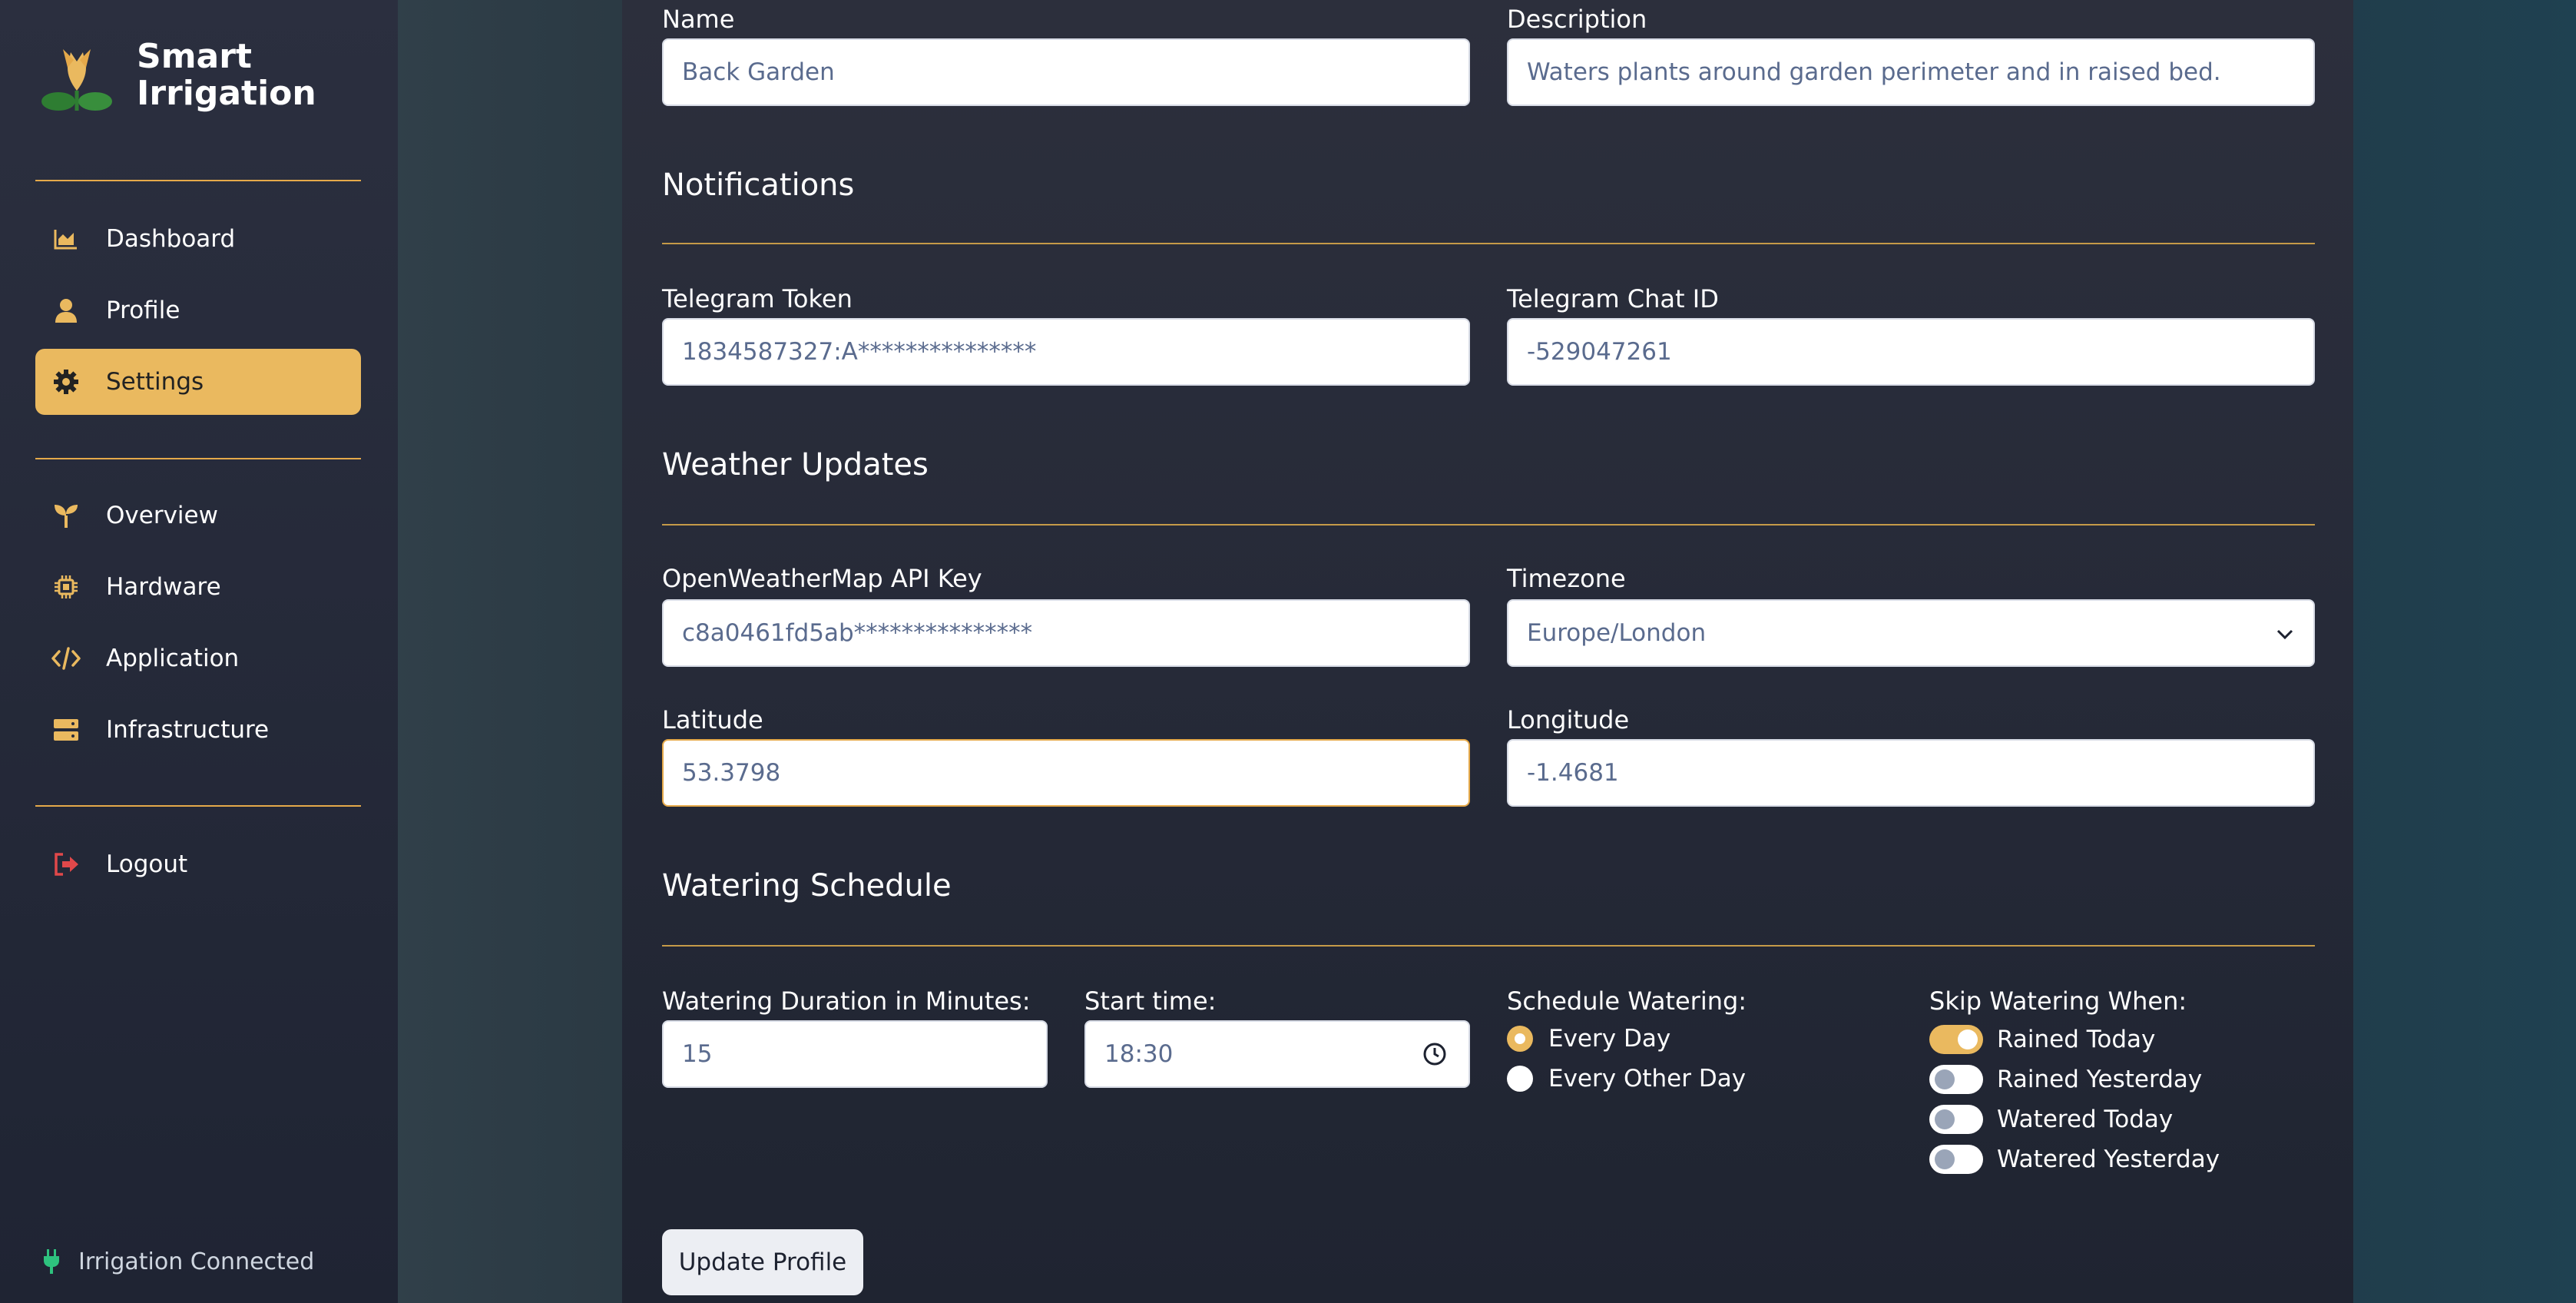  I want to click on tulip-logo-icon, so click(77, 75).